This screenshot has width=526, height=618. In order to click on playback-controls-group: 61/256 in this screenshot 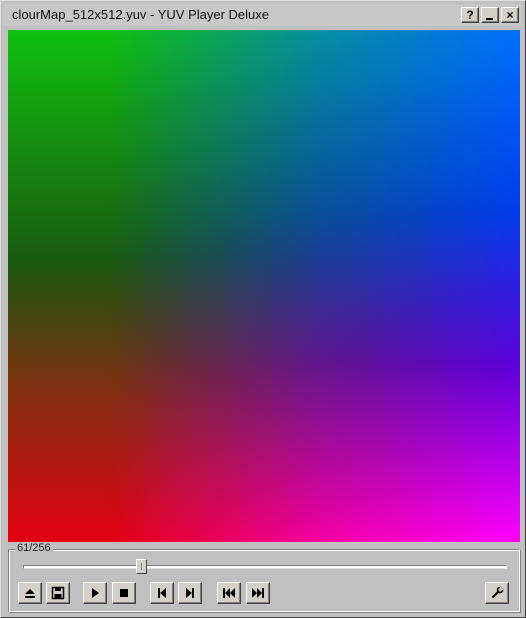, I will do `click(264, 577)`.